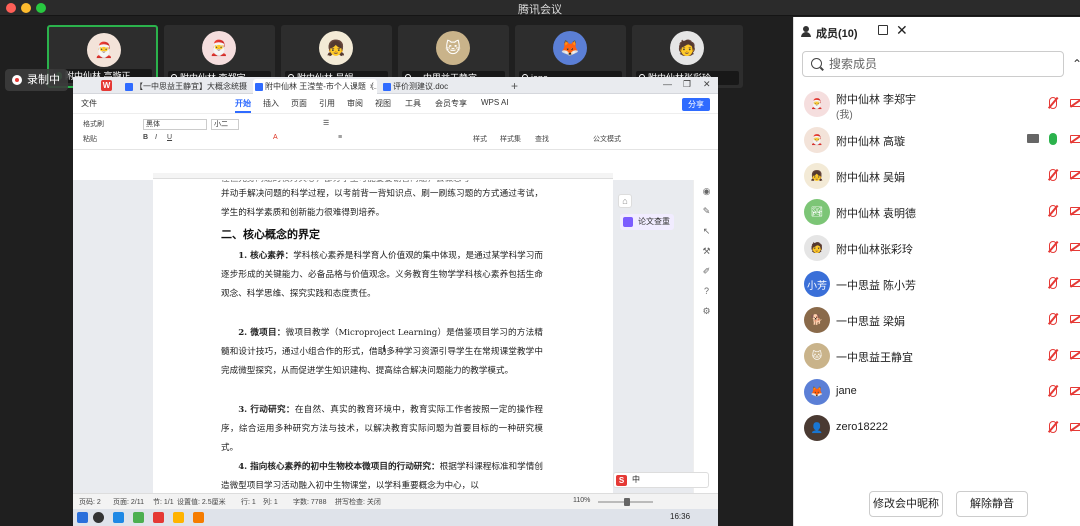  What do you see at coordinates (326, 123) in the screenshot?
I see `list-icon: ☰` at bounding box center [326, 123].